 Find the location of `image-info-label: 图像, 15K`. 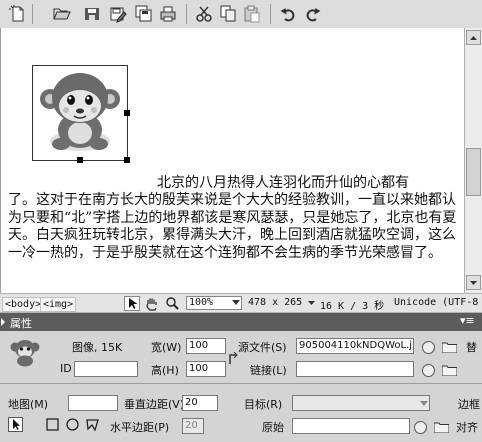

image-info-label: 图像, 15K is located at coordinates (97, 347).